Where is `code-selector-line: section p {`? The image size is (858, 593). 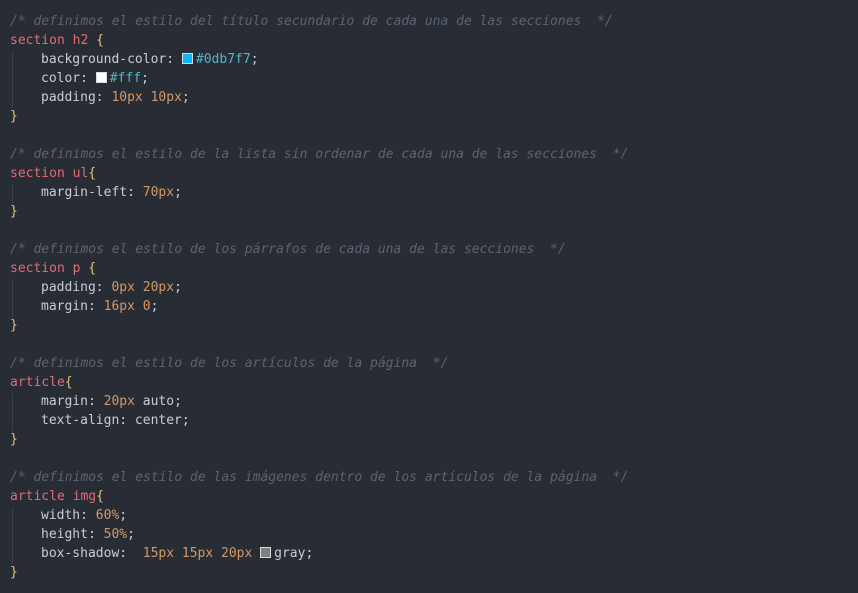 code-selector-line: section p { is located at coordinates (53, 268).